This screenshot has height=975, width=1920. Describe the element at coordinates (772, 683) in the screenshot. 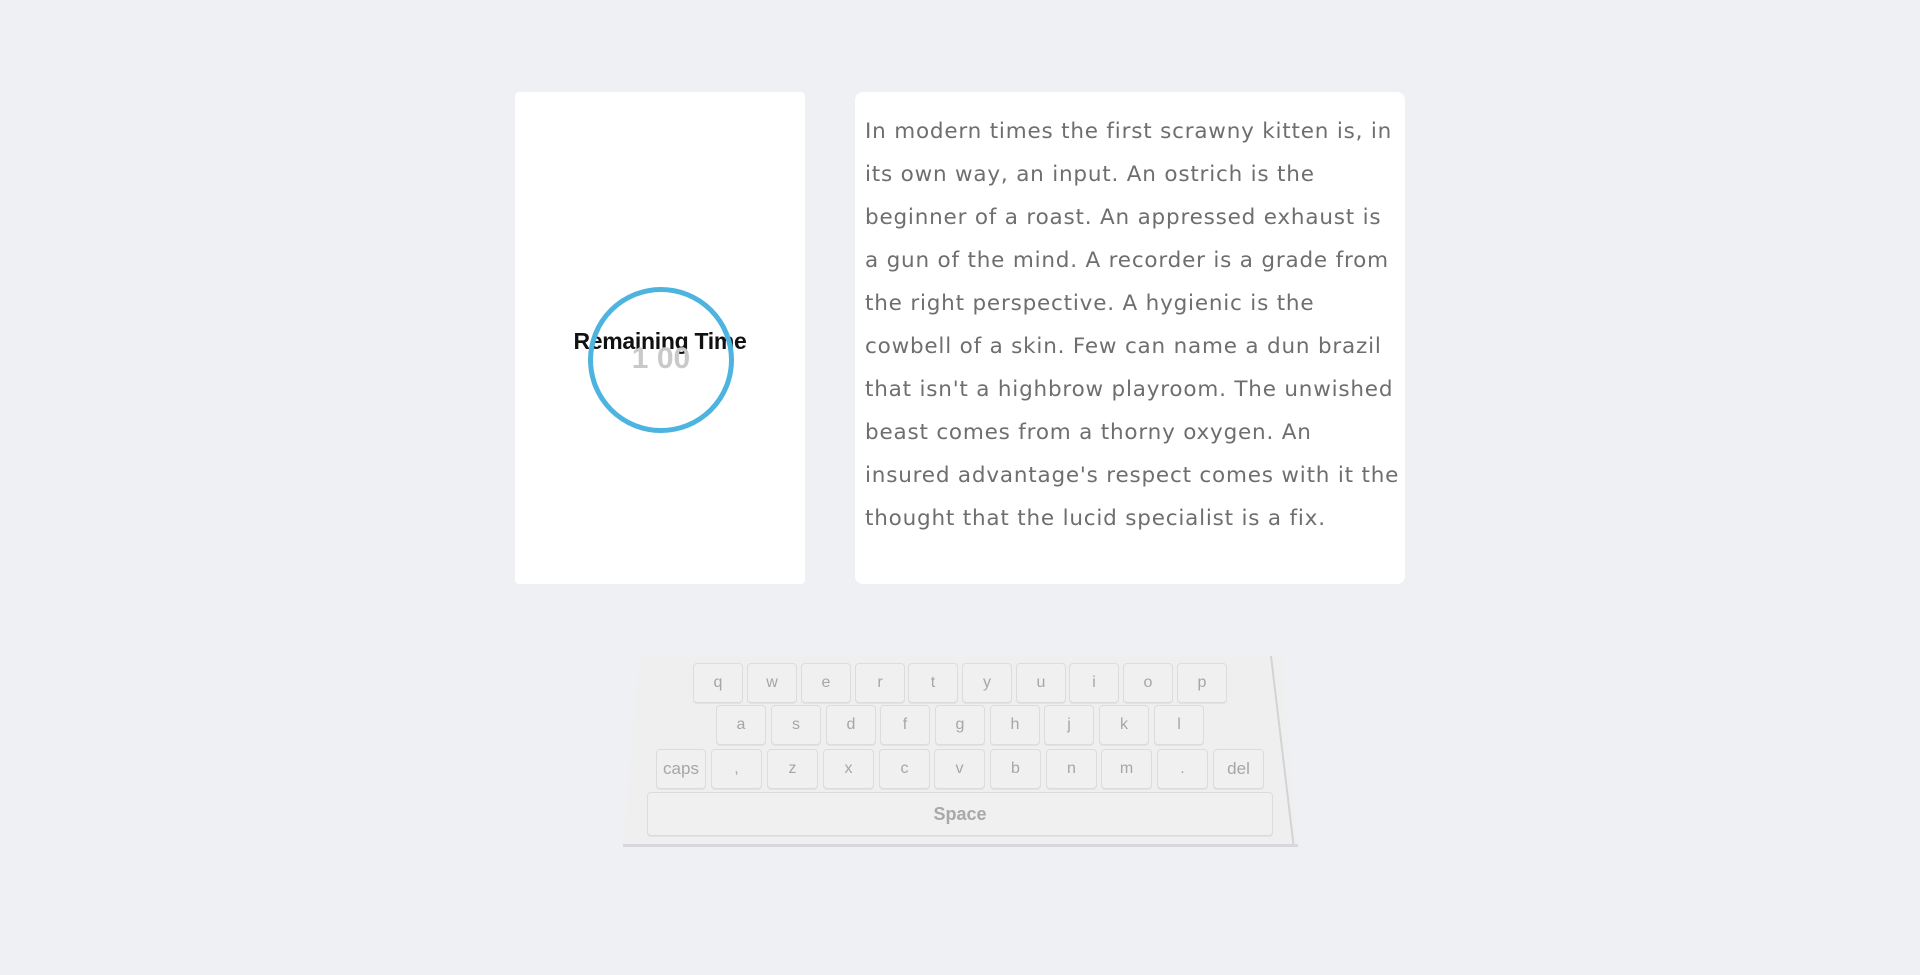

I see `key-w: w` at that location.